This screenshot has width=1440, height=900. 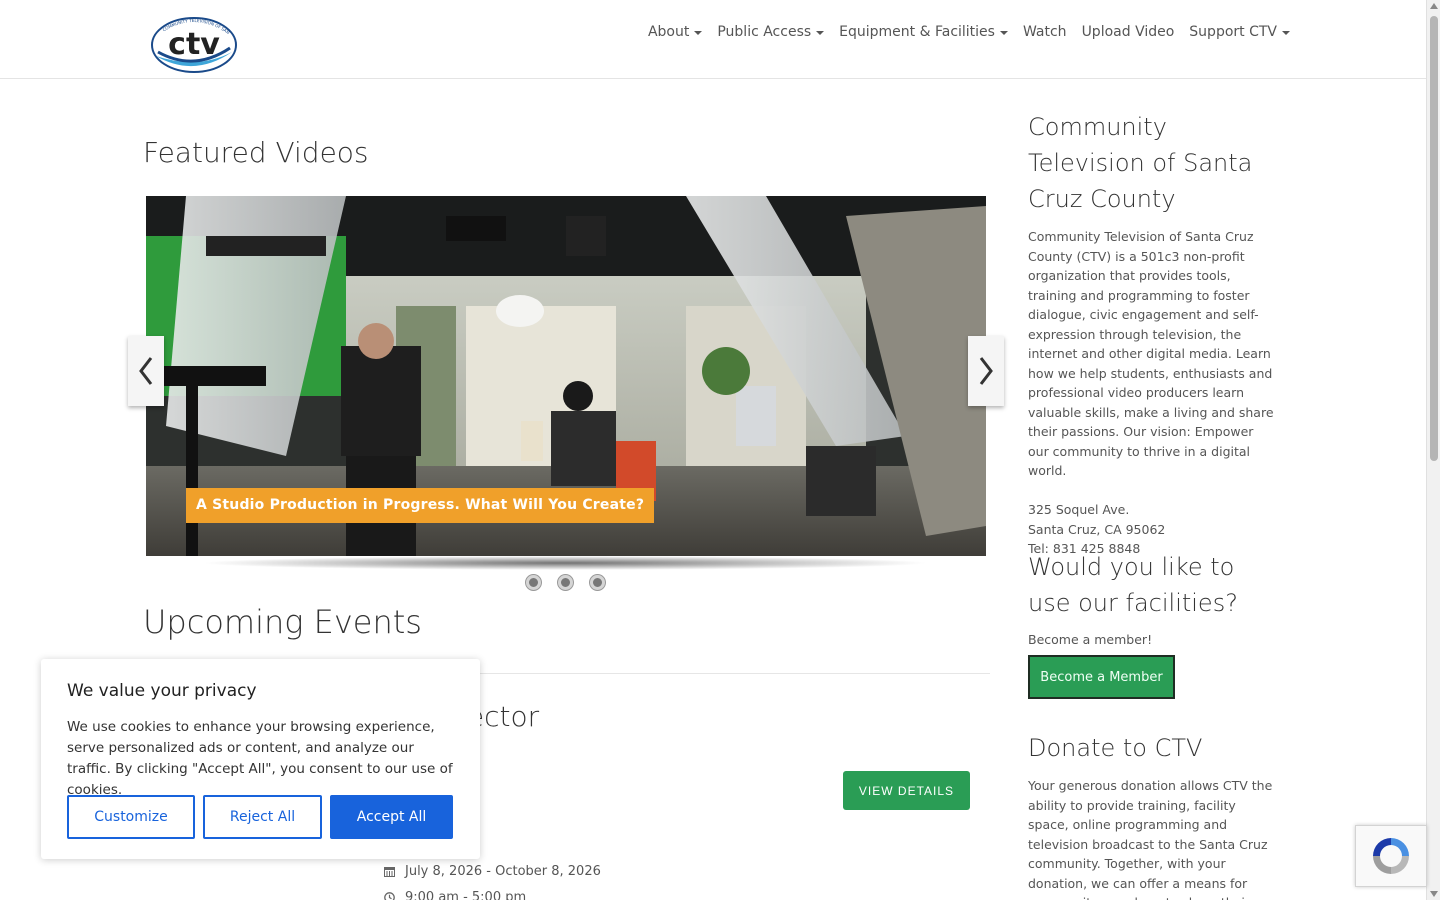 I want to click on customize-button: Customize, so click(x=131, y=817).